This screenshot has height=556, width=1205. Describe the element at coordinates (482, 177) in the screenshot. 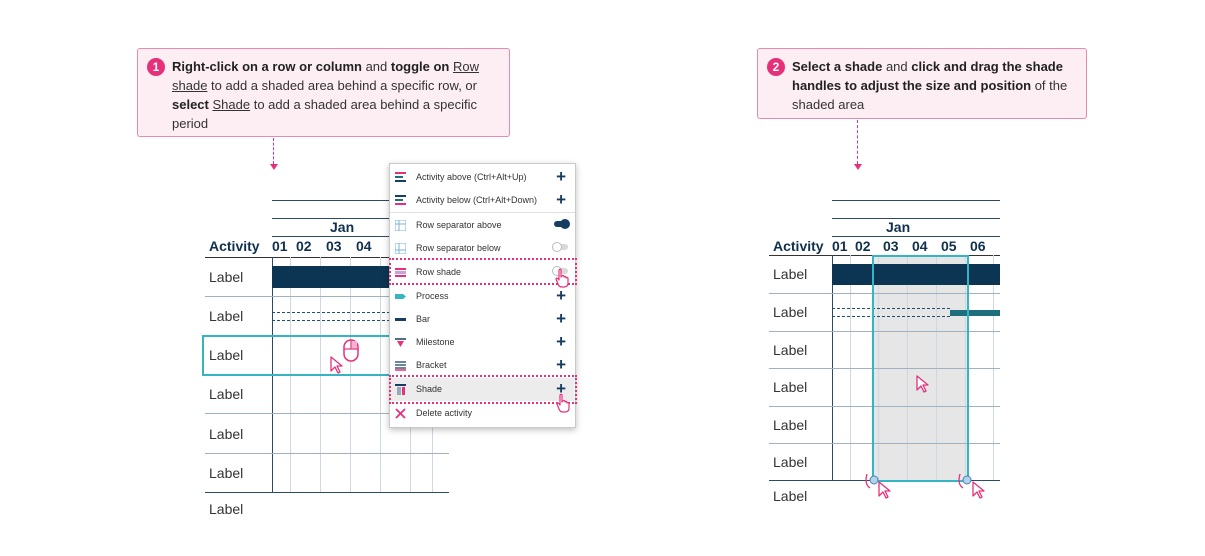

I see `menu-item-activity-above: Activity above (Ctrl+Alt+Up) +` at that location.